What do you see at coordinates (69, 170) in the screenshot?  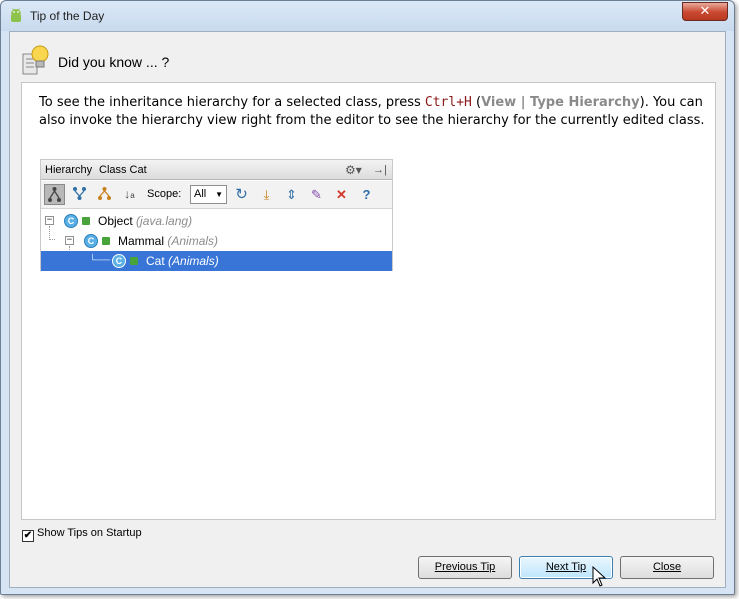 I see `hierarchy-title: Hierarchy` at bounding box center [69, 170].